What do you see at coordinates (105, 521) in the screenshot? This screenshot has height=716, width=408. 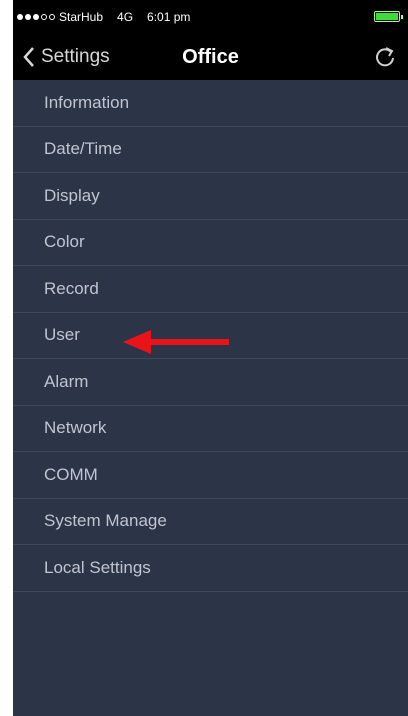 I see `menu-item-label: System Manage` at bounding box center [105, 521].